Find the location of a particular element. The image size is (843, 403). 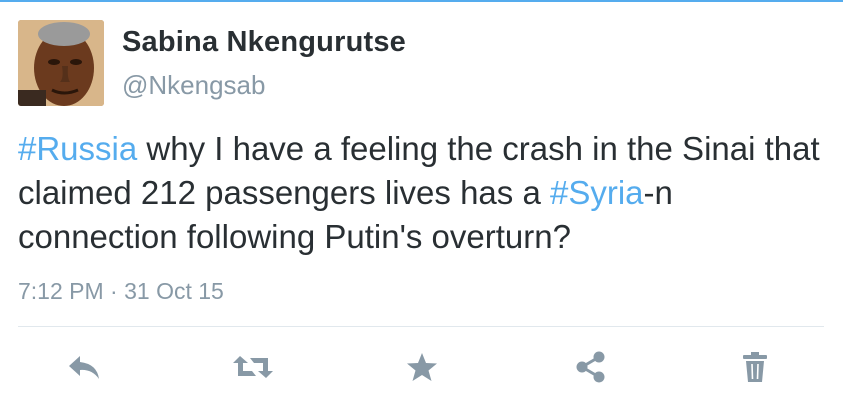

delete-button is located at coordinates (755, 367).